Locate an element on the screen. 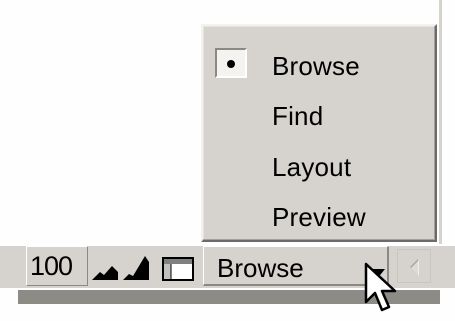 The image size is (455, 321). menu-item-find: Find is located at coordinates (319, 116).